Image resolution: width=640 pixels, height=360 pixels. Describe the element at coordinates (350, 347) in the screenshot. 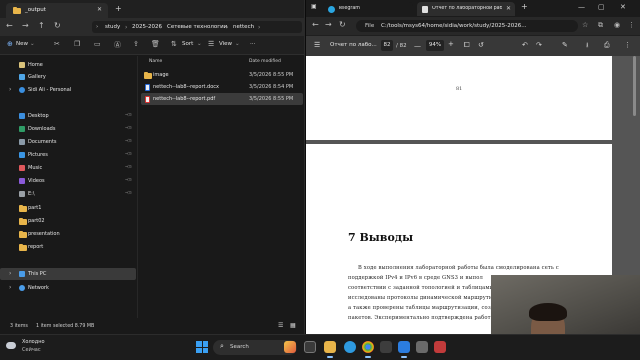

I see `telegram-icon` at that location.